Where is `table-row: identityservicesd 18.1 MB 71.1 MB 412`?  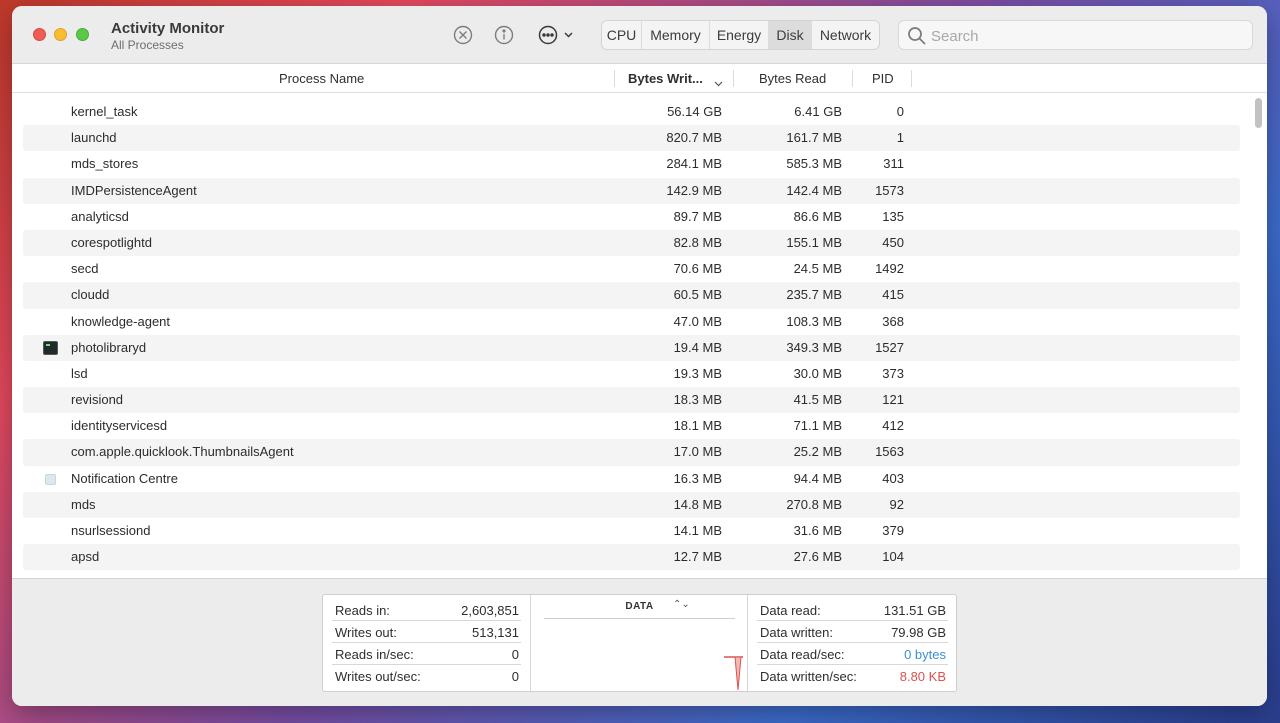 table-row: identityservicesd 18.1 MB 71.1 MB 412 is located at coordinates (631, 426).